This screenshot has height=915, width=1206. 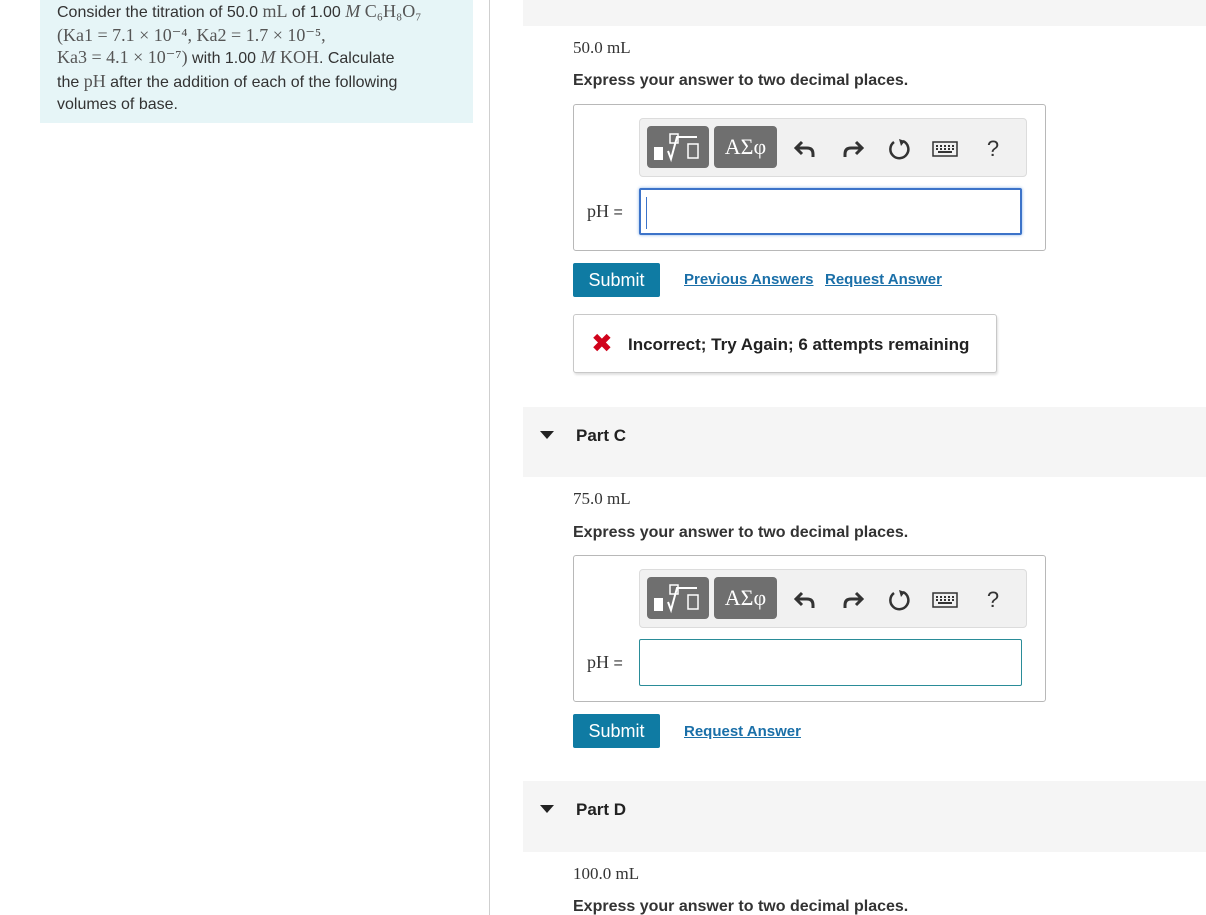 I want to click on part-b-volume: 50.0 mL, so click(x=602, y=47).